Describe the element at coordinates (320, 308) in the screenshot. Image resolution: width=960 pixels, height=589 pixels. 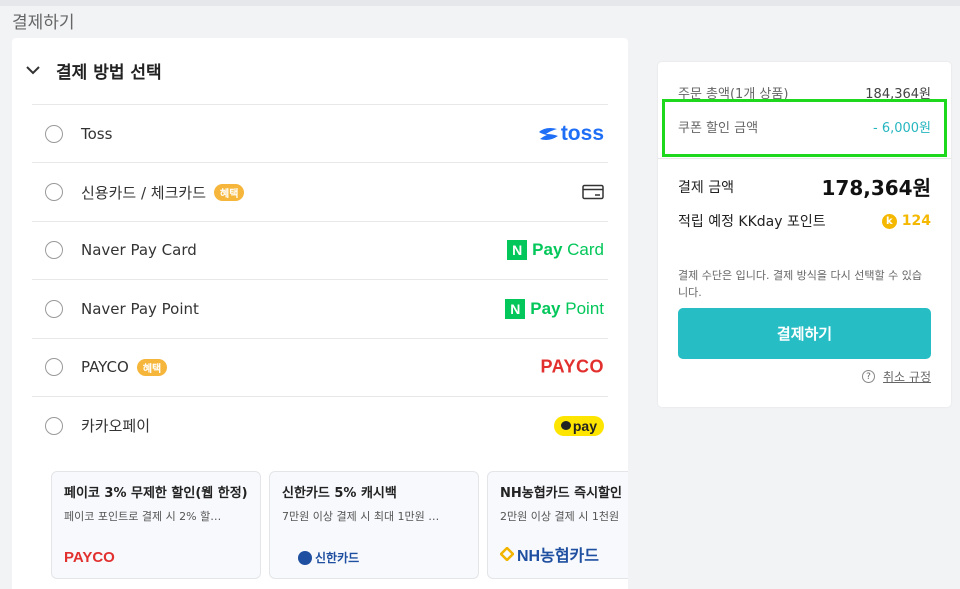
I see `payment-method-naver-pay-point: Naver Pay Point N Pay Point` at that location.